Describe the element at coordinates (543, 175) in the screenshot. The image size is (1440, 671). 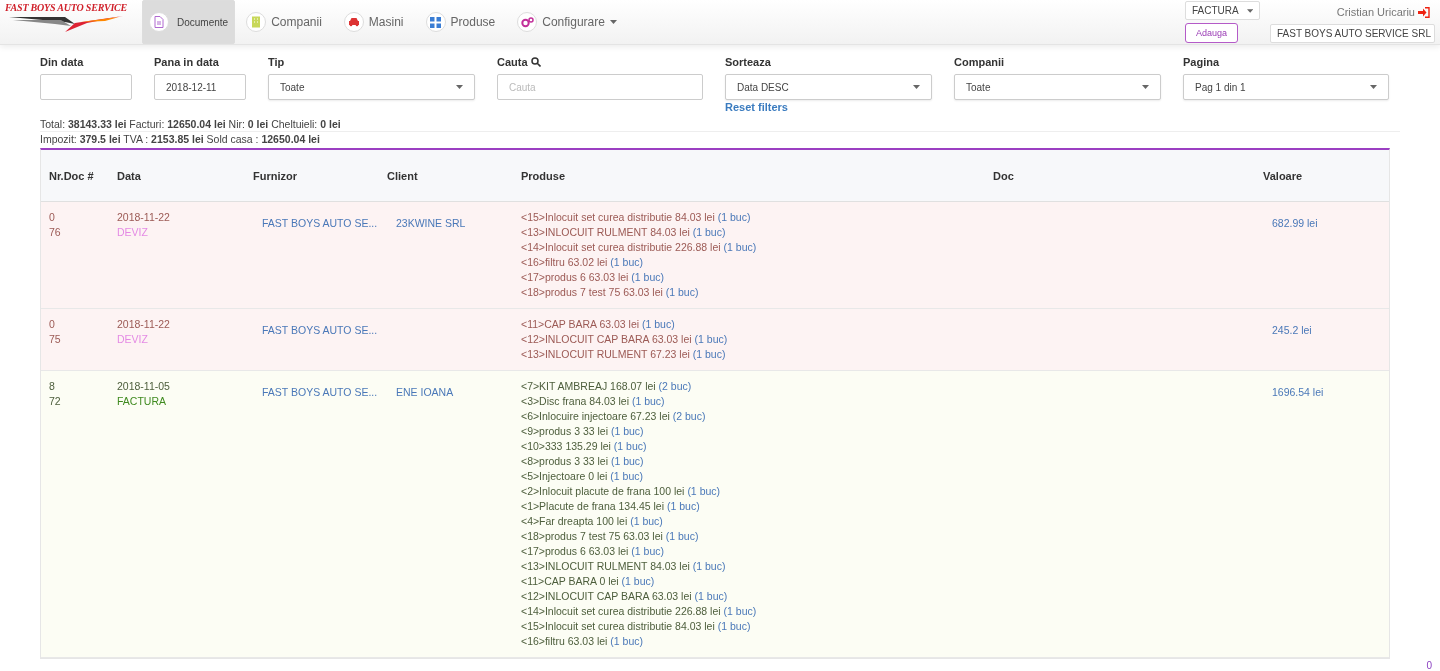
I see `column-header: Produse` at that location.